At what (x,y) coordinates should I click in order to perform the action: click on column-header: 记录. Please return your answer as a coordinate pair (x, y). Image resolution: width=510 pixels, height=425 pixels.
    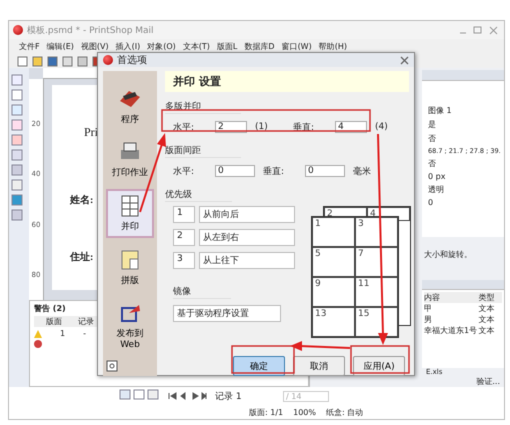
    Looking at the image, I should click on (86, 321).